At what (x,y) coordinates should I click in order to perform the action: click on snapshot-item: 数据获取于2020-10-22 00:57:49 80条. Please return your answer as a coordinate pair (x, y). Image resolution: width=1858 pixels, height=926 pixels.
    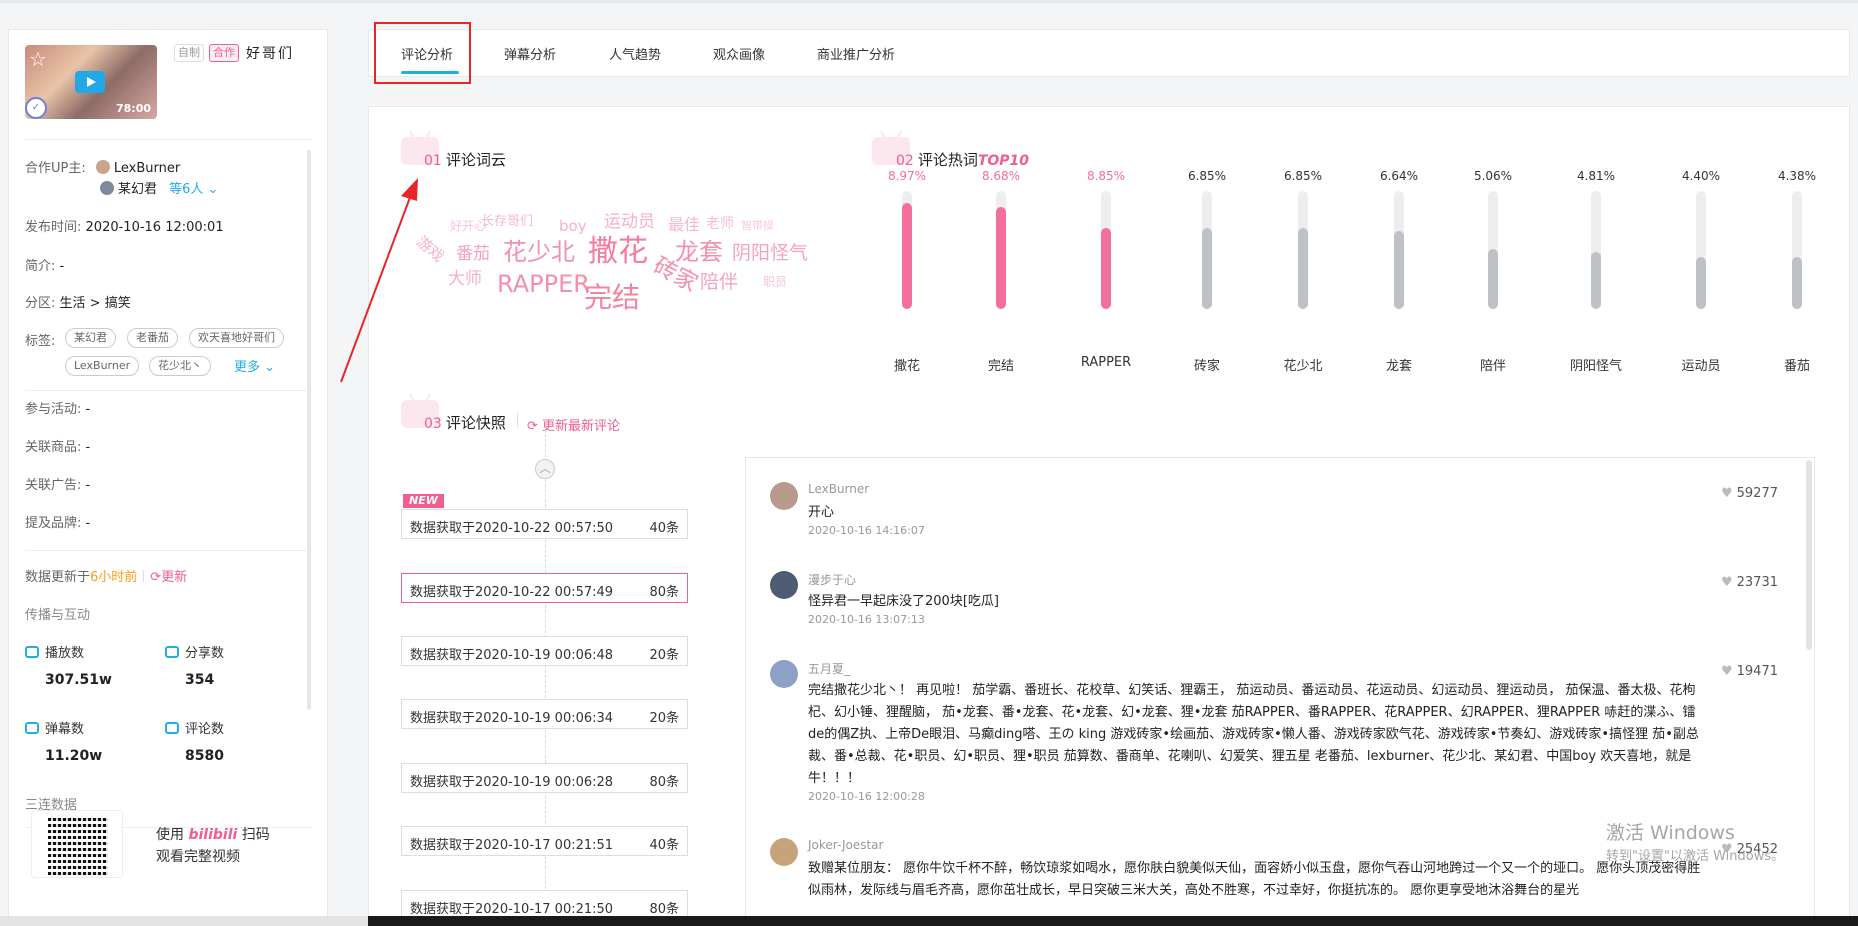
    Looking at the image, I should click on (544, 588).